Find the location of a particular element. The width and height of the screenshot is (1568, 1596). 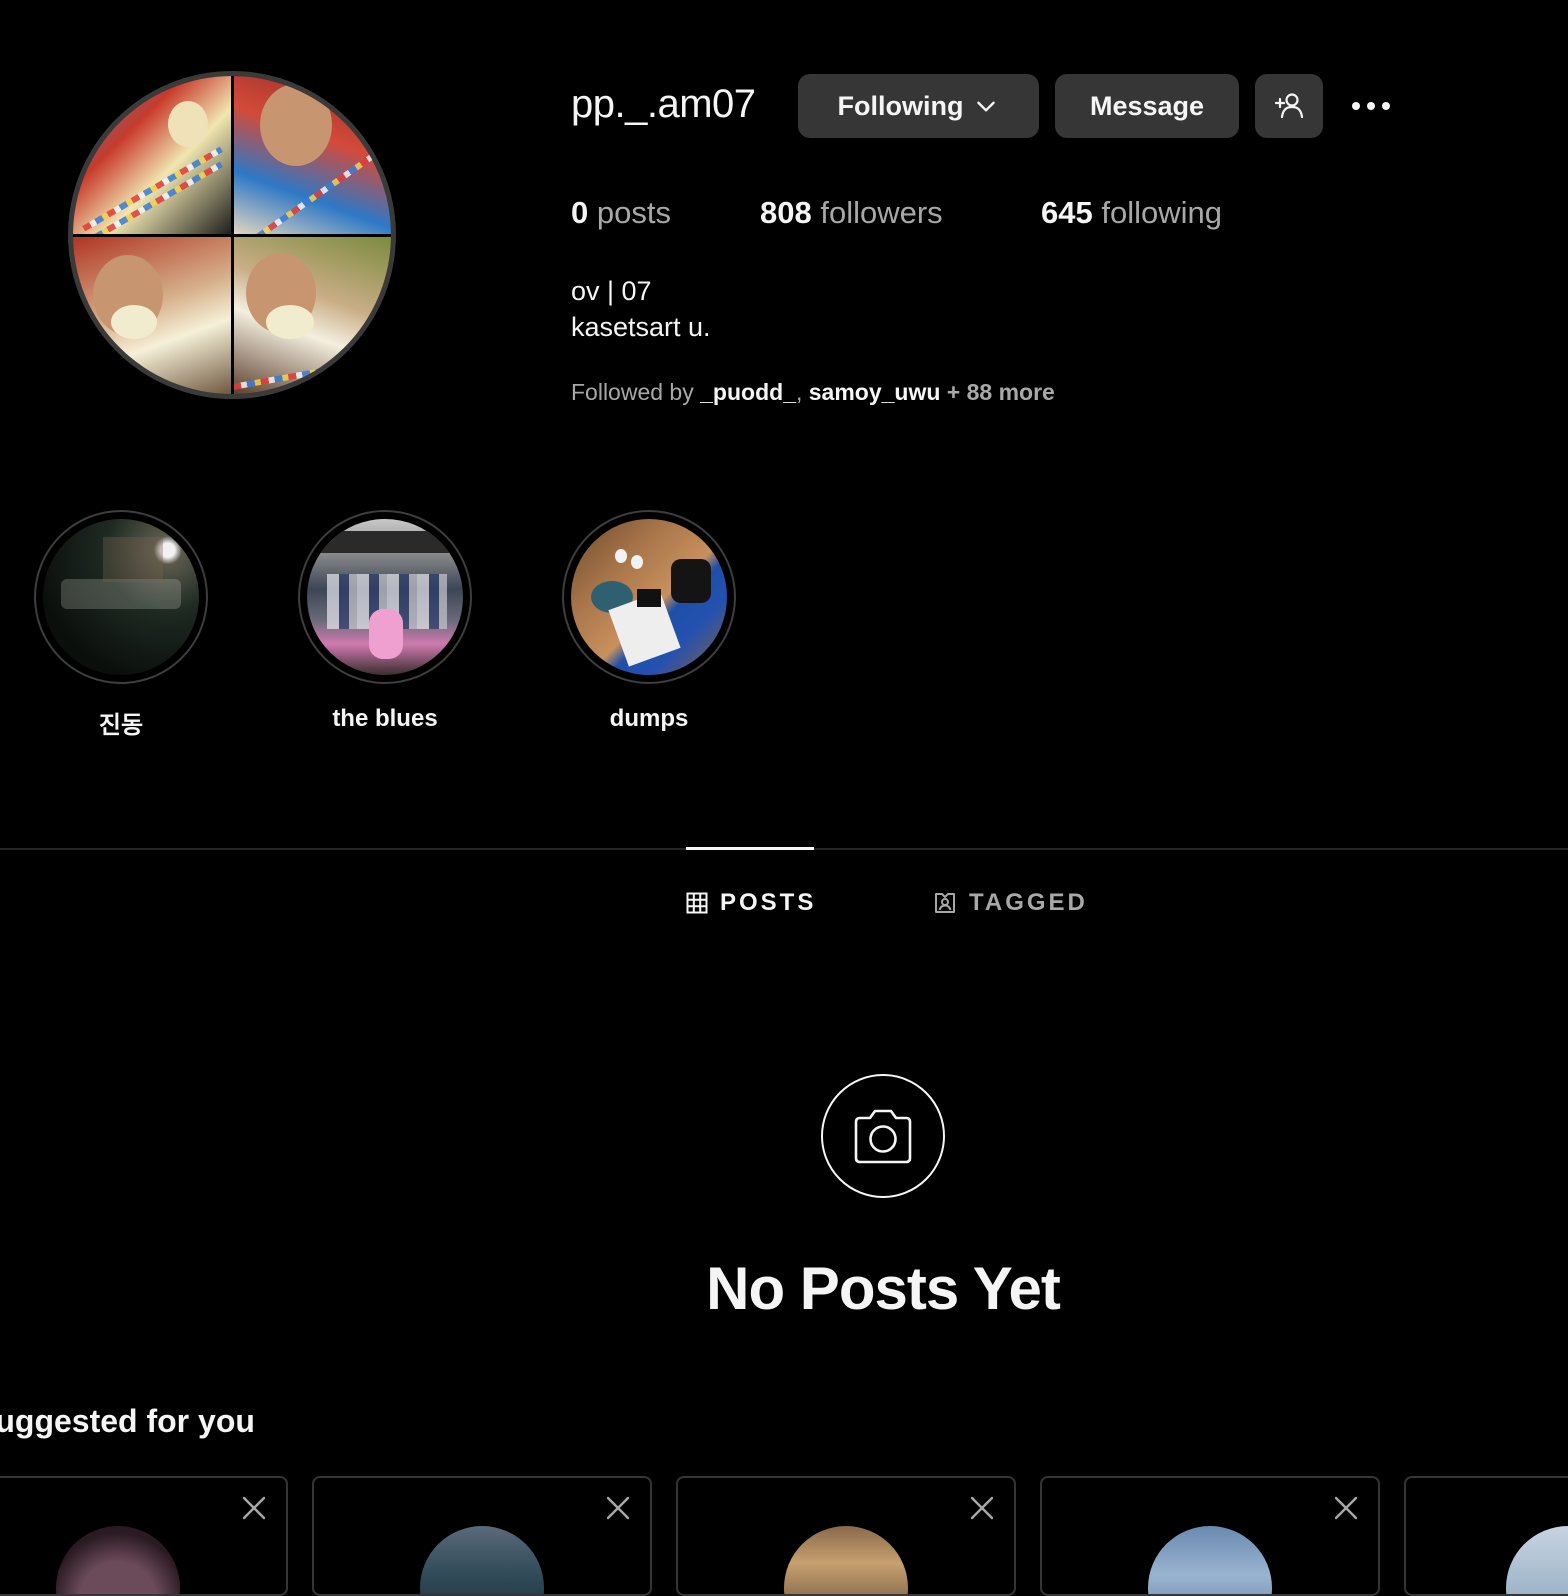

followed-by-user: samoy_uwu is located at coordinates (875, 392).